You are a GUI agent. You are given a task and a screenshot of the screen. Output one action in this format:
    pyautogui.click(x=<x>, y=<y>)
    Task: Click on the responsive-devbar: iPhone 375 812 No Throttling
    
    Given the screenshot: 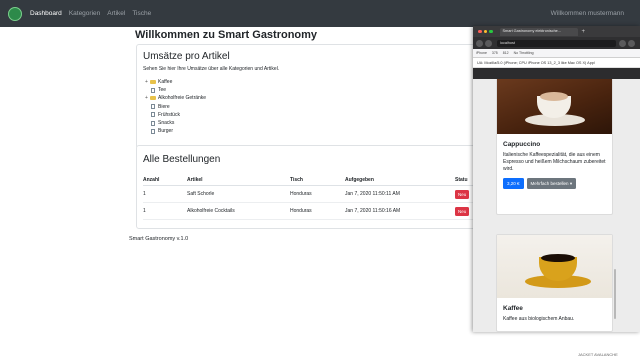 What is the action you would take?
    pyautogui.click(x=556, y=53)
    